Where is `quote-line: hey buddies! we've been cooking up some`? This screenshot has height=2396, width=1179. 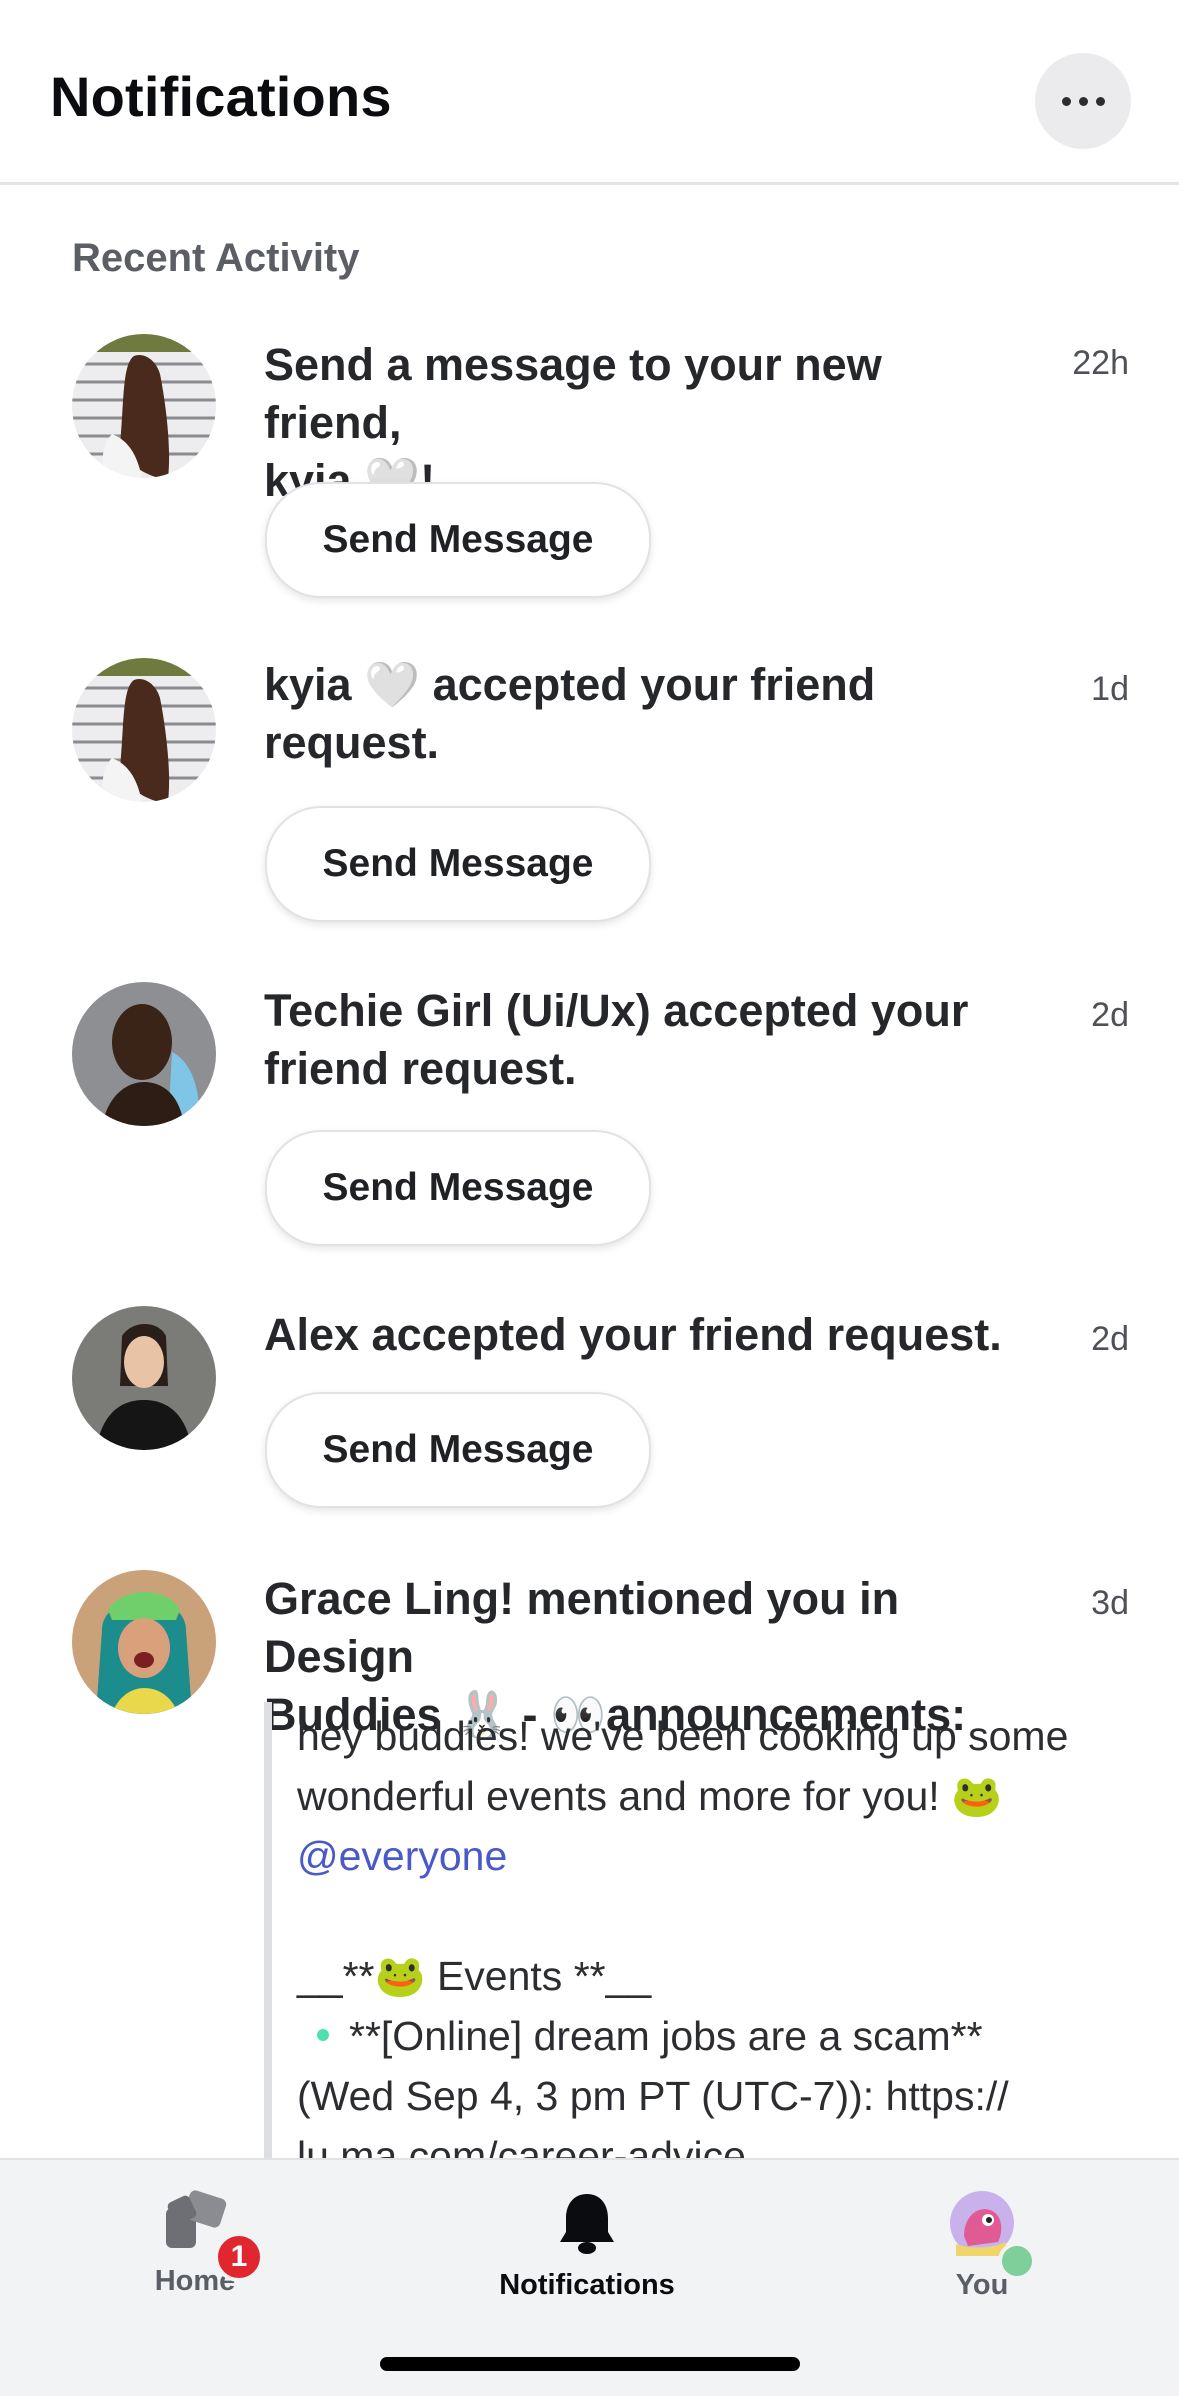
quote-line: hey buddies! we've been cooking up some is located at coordinates (683, 1736).